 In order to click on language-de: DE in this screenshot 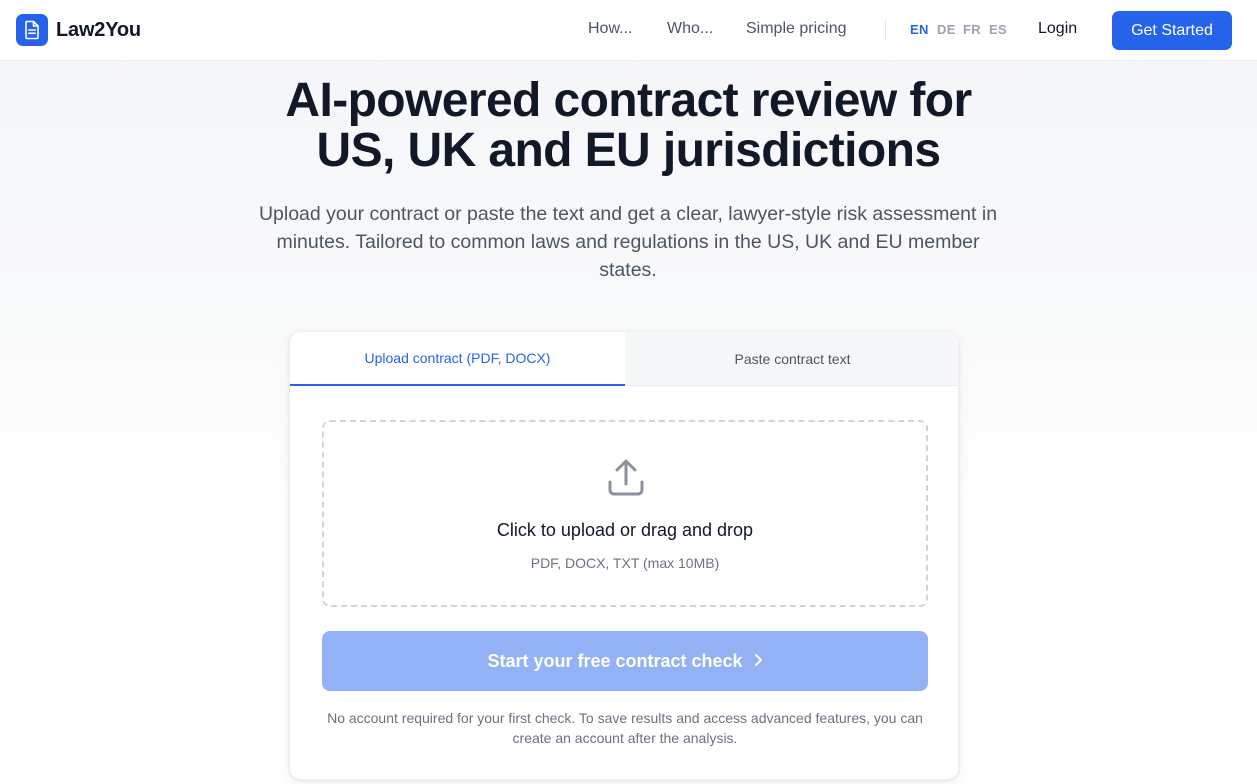, I will do `click(946, 29)`.